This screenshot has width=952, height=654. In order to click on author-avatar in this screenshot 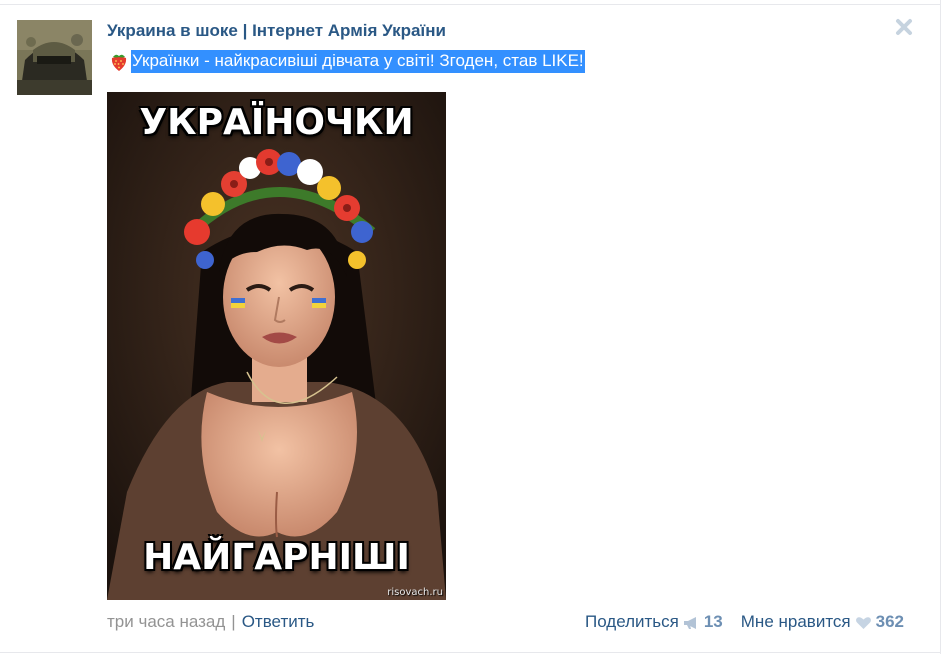, I will do `click(54, 57)`.